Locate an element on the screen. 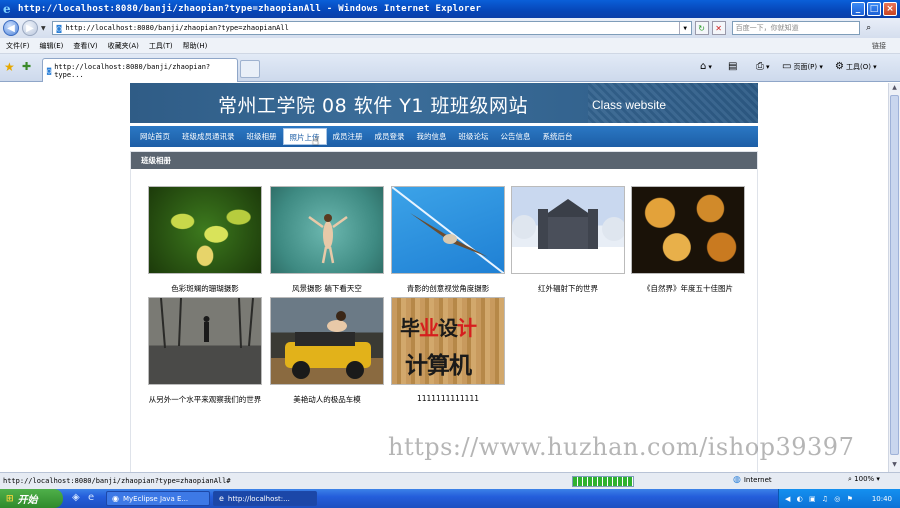 Image resolution: width=900 pixels, height=508 pixels. menu-view: 查看(V) is located at coordinates (85, 46).